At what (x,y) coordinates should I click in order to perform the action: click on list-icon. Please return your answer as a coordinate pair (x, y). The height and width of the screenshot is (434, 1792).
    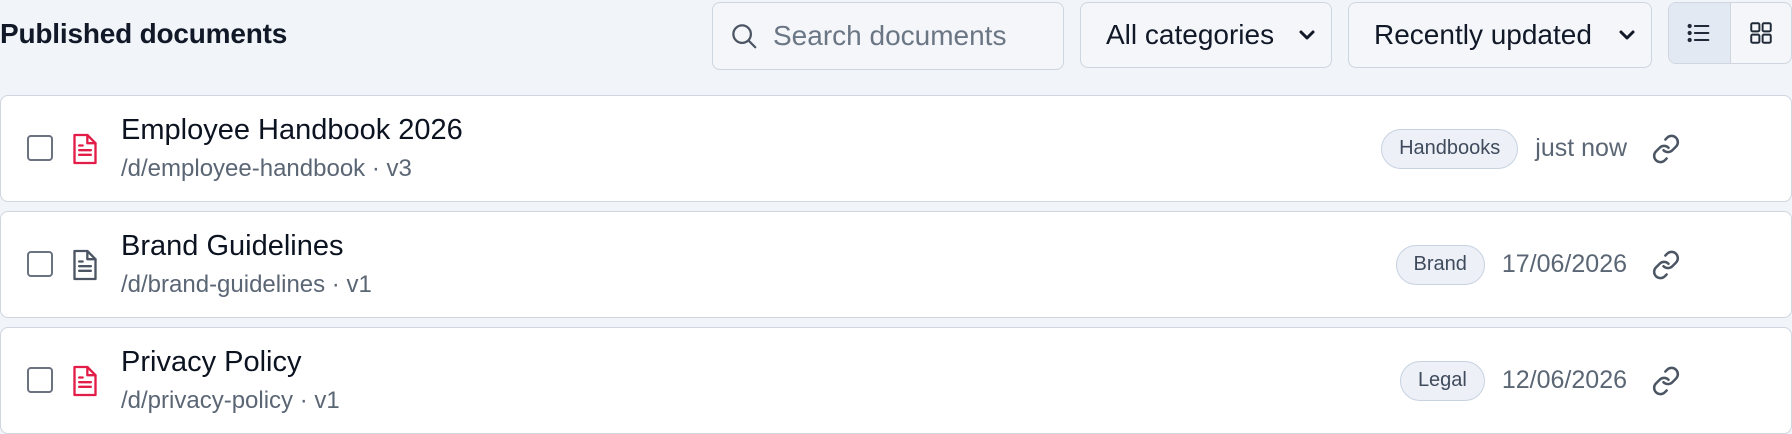
    Looking at the image, I should click on (1698, 33).